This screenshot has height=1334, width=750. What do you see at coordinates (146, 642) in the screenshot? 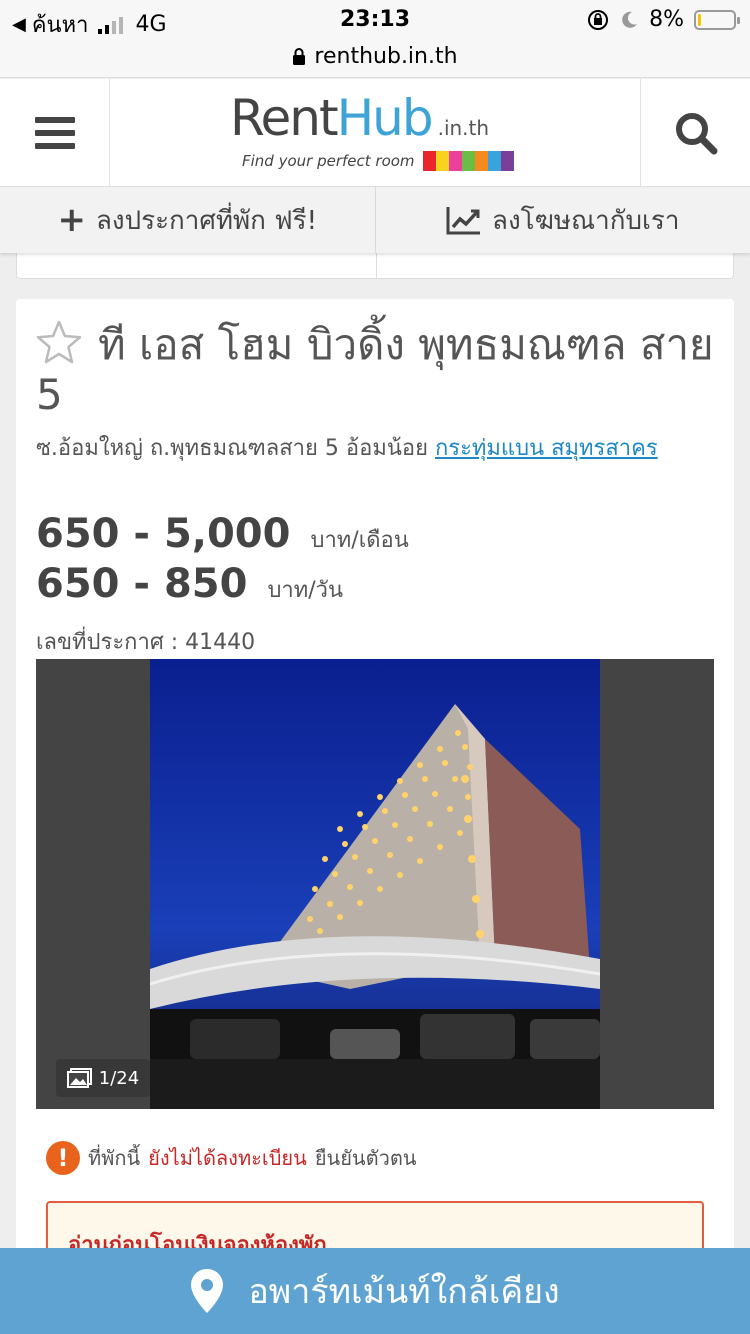
I see `listing-number: เลขที่ประกาศ : 41440` at bounding box center [146, 642].